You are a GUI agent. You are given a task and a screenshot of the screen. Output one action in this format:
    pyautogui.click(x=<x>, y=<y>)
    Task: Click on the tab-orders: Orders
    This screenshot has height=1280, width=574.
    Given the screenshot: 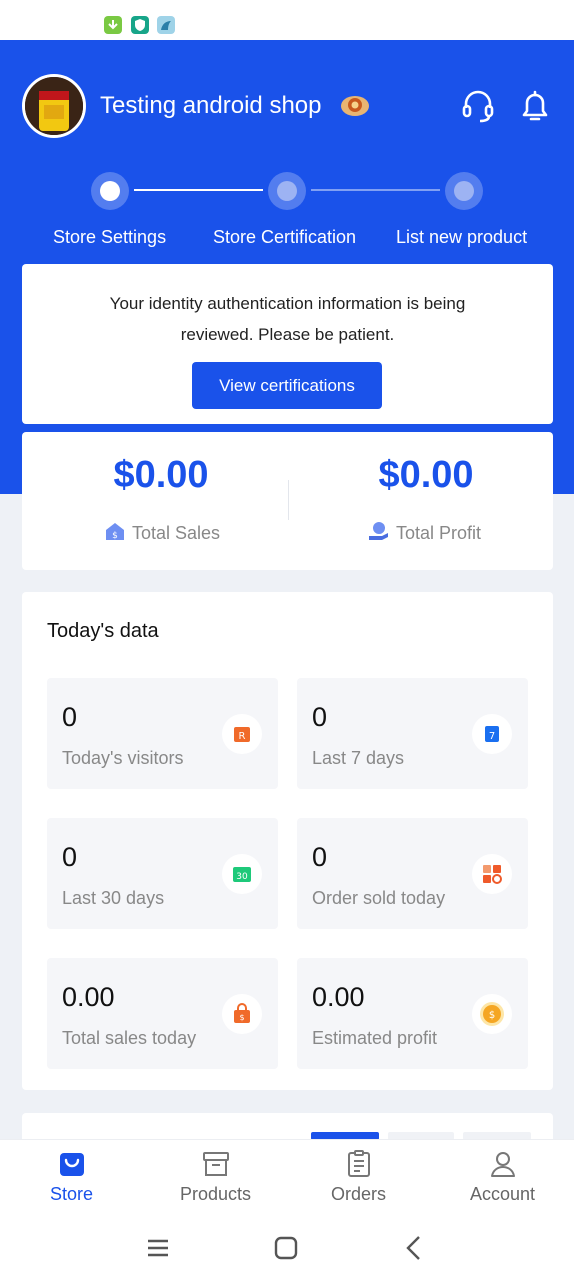 What is the action you would take?
    pyautogui.click(x=358, y=1178)
    